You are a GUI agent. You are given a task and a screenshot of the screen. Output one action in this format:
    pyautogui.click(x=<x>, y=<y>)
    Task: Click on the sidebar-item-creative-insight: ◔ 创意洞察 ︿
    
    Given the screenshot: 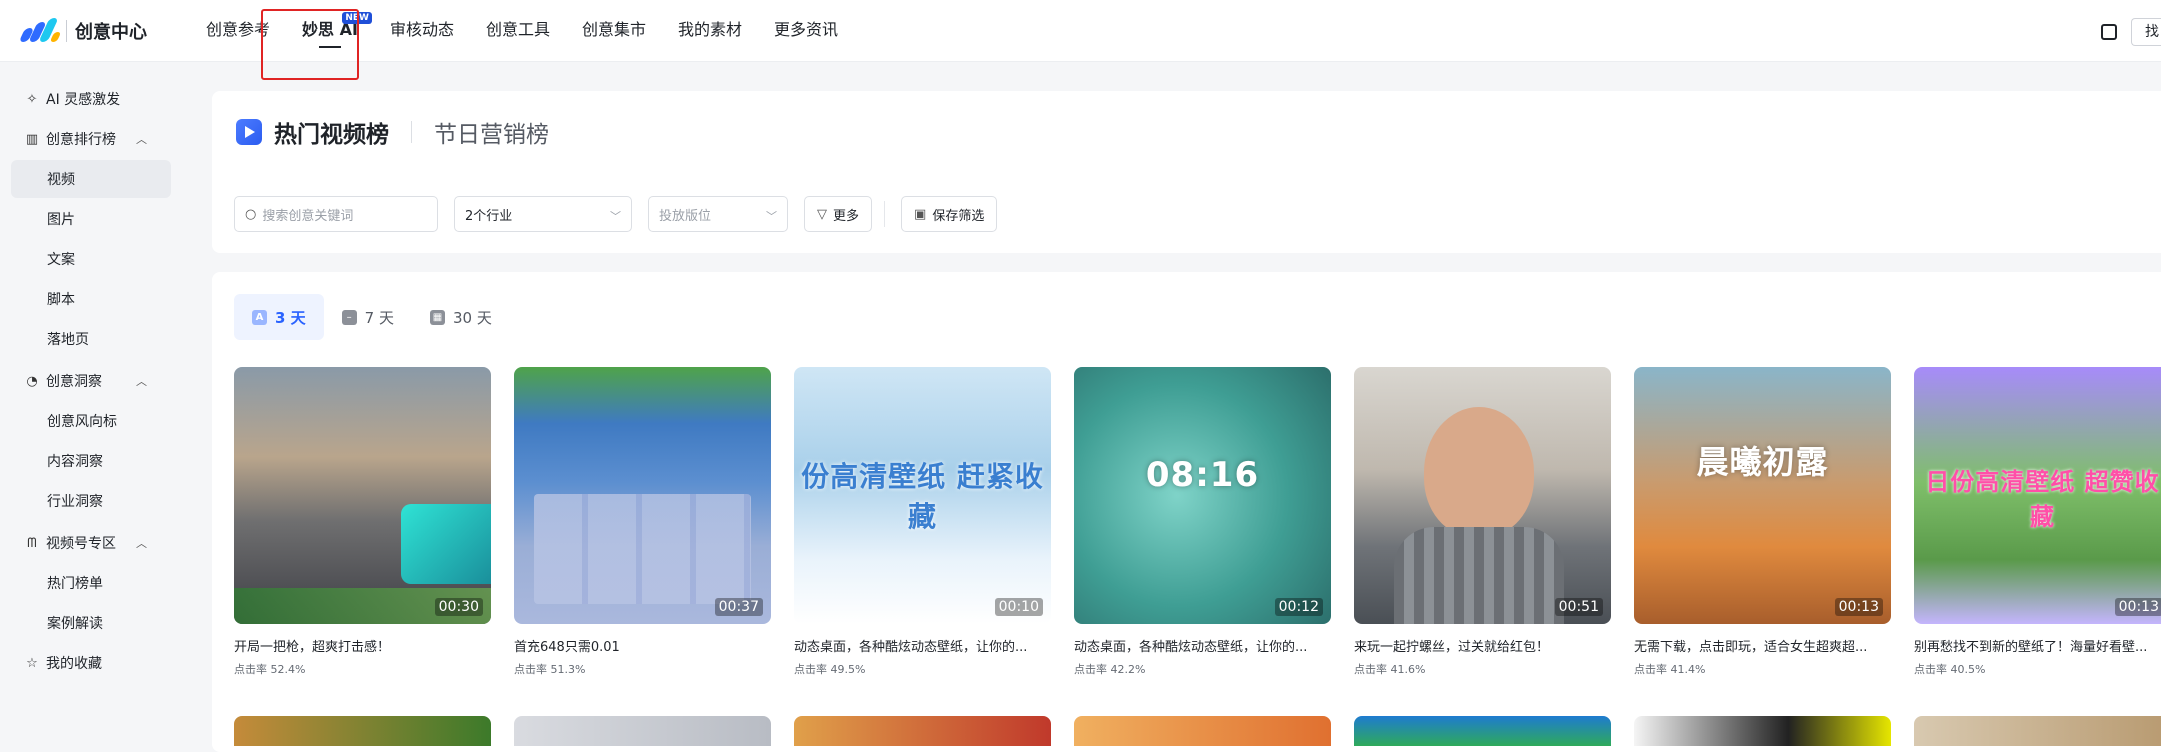 What is the action you would take?
    pyautogui.click(x=91, y=381)
    